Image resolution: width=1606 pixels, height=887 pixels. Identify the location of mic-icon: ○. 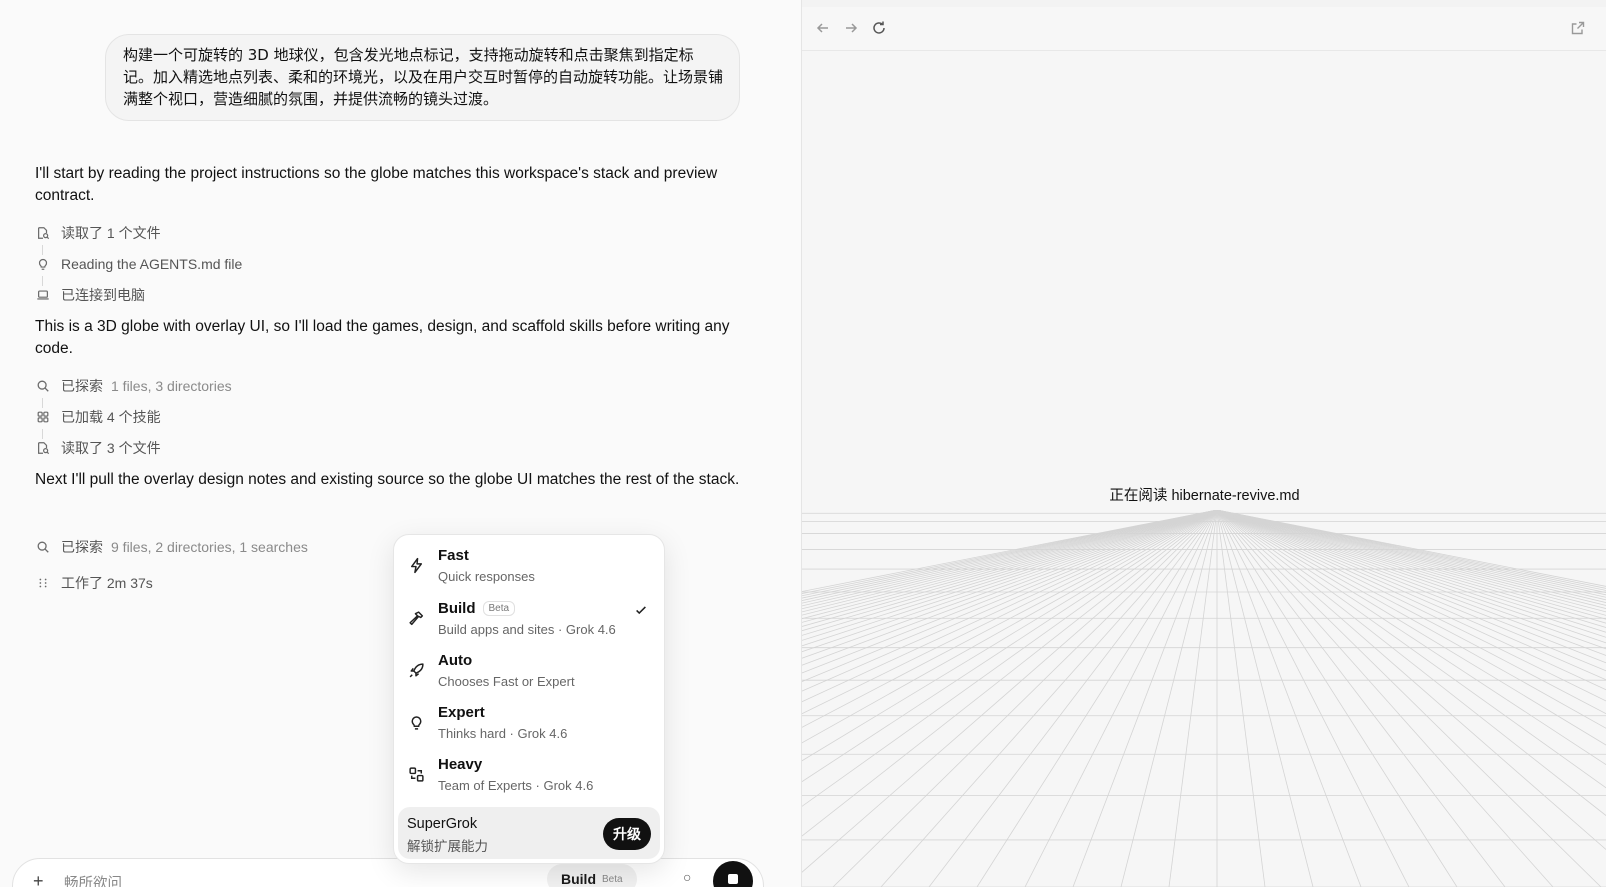
(687, 877).